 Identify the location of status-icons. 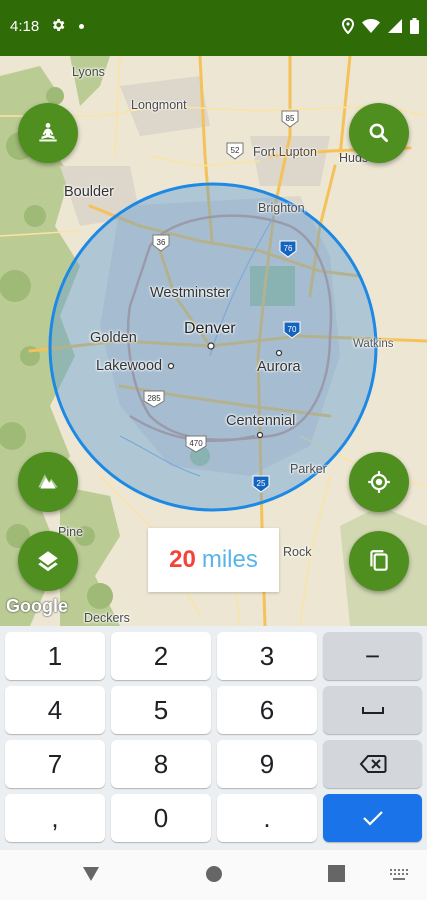
(380, 26).